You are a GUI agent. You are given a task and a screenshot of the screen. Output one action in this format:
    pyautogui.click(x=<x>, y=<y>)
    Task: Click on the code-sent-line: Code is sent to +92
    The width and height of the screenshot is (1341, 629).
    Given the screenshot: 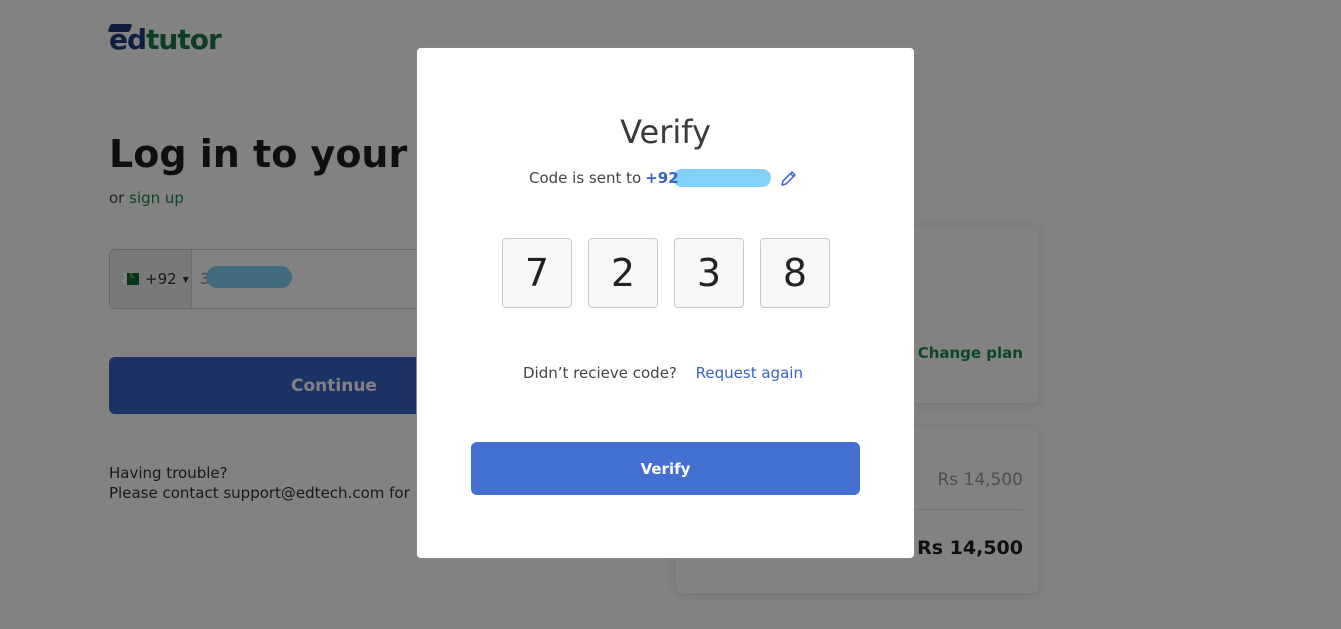 What is the action you would take?
    pyautogui.click(x=664, y=178)
    